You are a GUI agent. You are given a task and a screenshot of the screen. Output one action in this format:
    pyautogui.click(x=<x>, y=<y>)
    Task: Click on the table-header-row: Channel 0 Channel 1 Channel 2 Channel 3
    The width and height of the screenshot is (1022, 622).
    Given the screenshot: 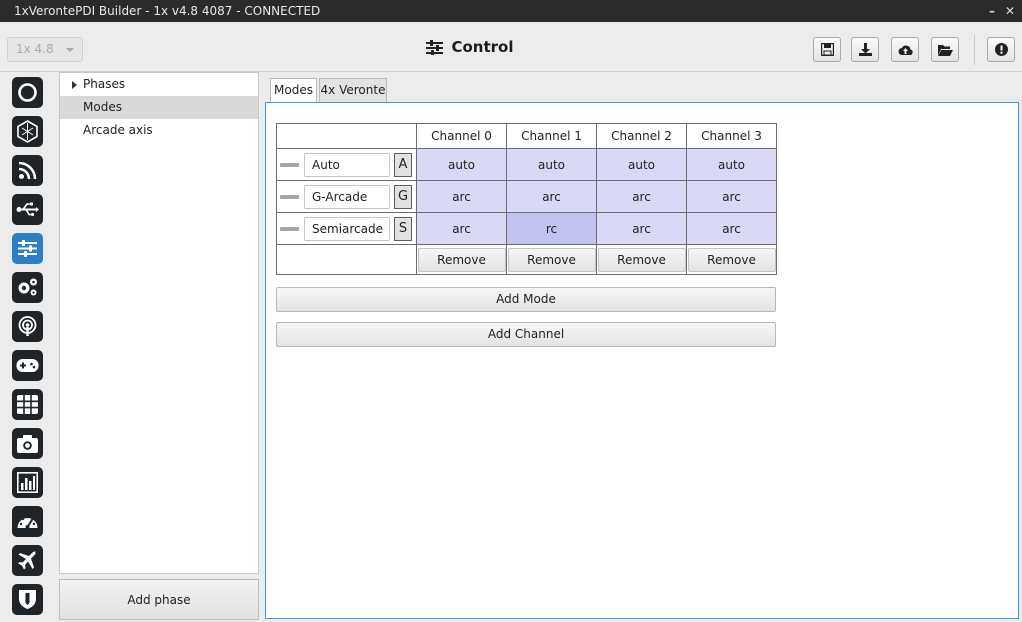 What is the action you would take?
    pyautogui.click(x=526, y=136)
    